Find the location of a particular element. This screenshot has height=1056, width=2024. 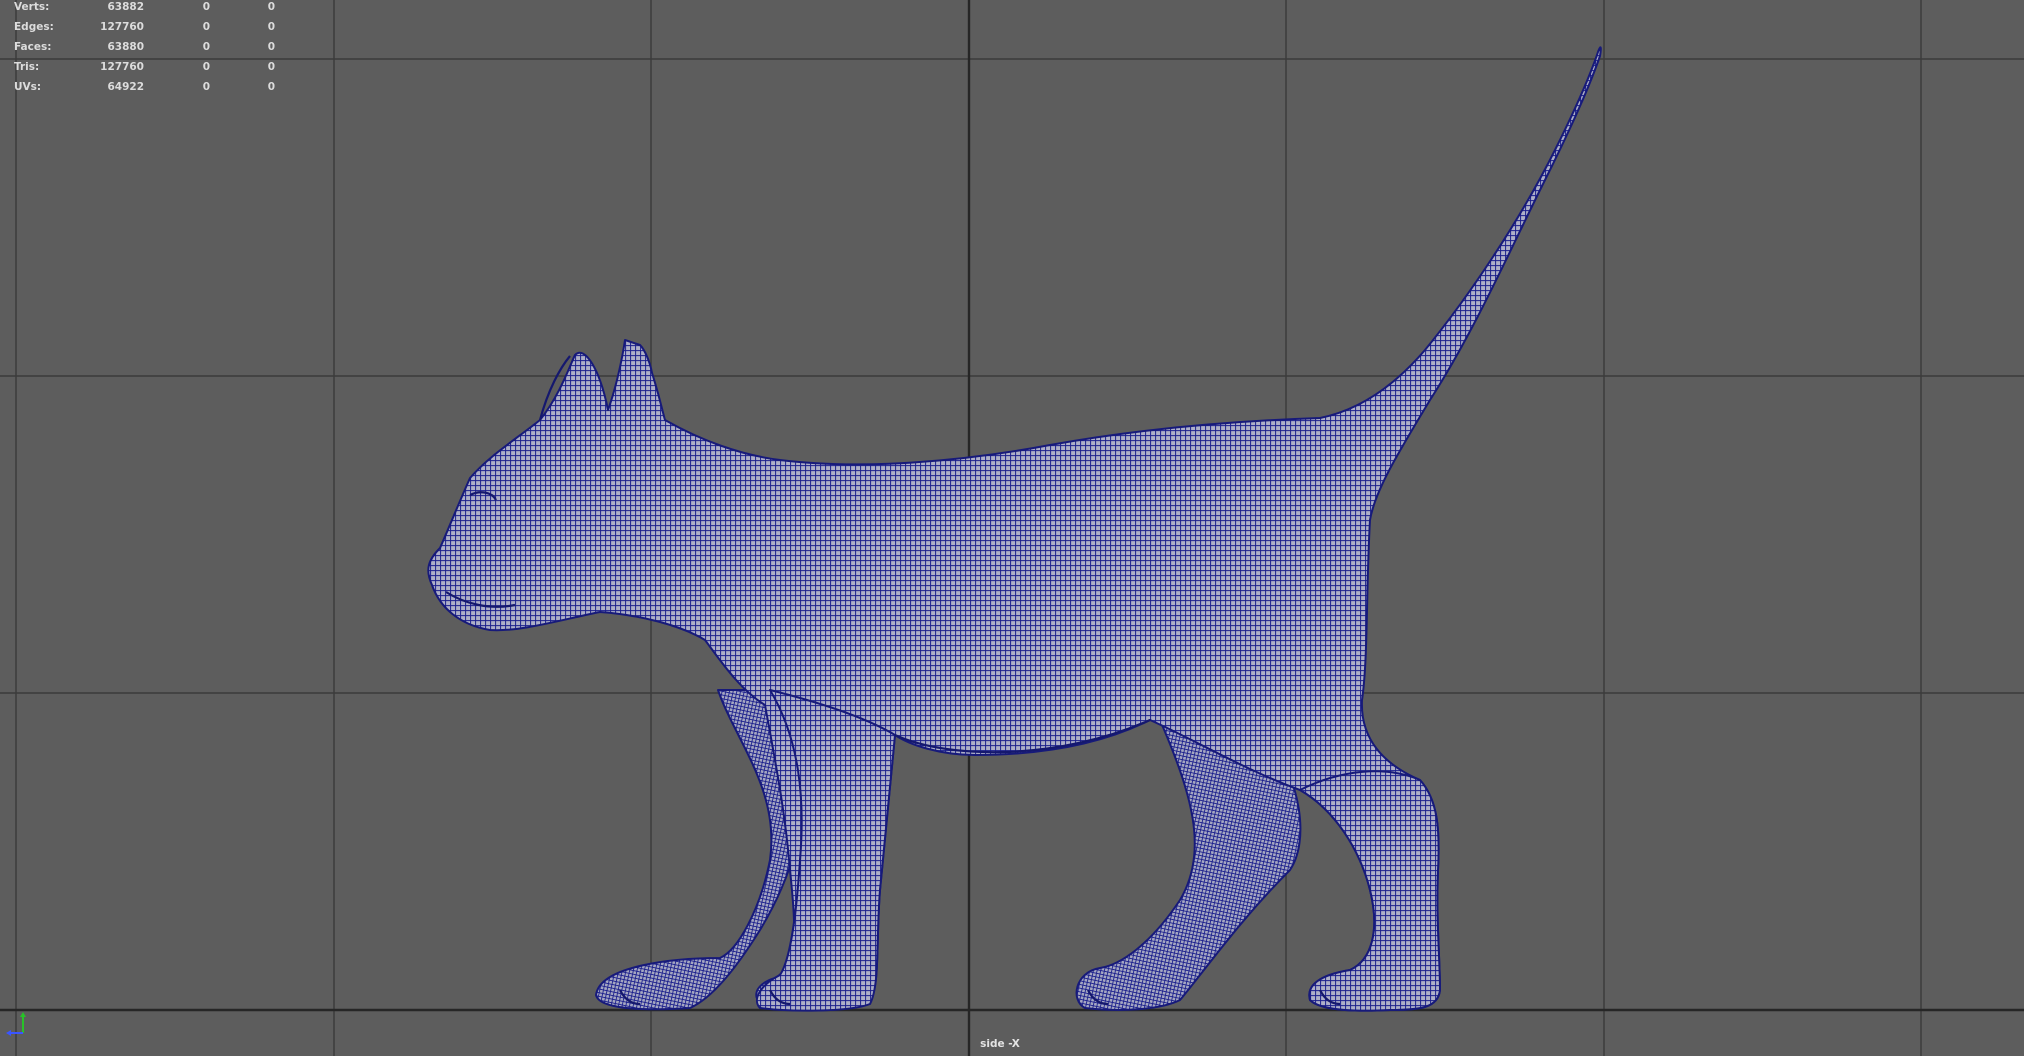

hud-row-edges: Edges: 127760 0 0 is located at coordinates (144, 31).